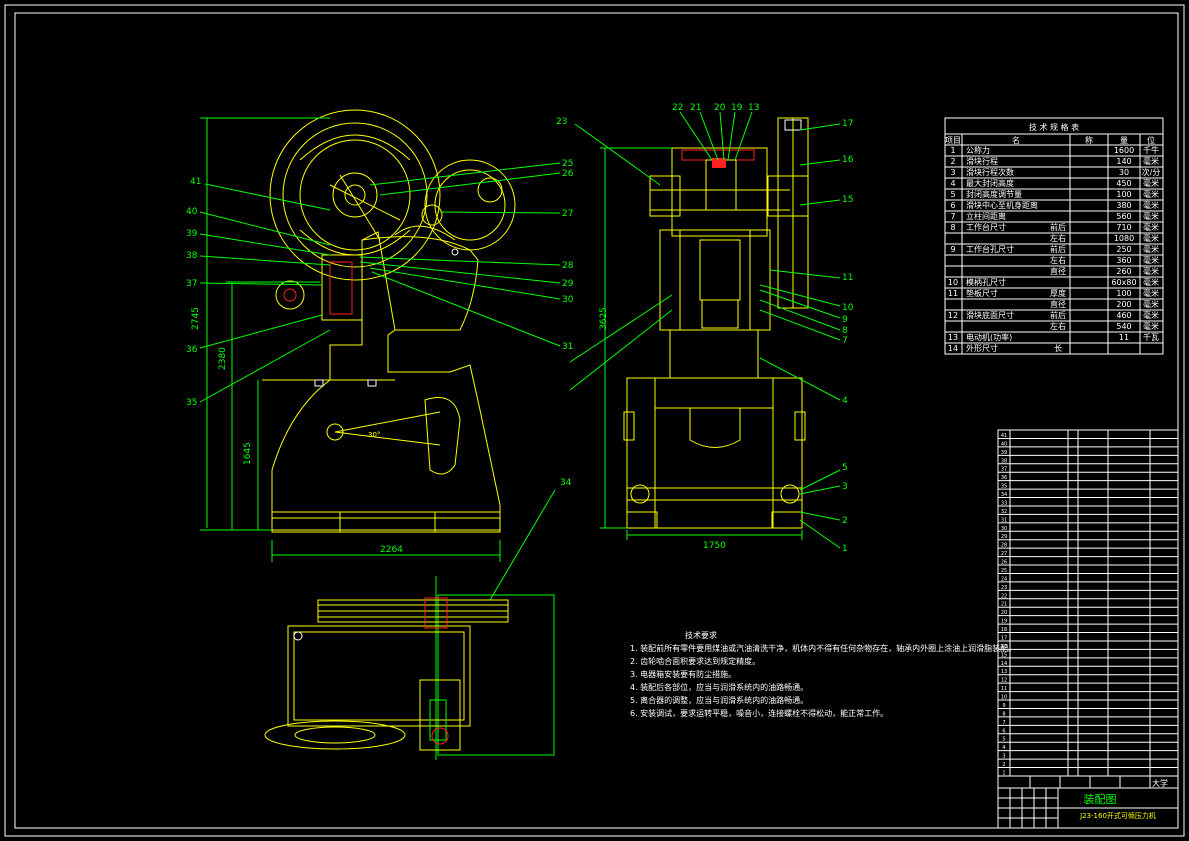 The width and height of the screenshot is (1189, 841). What do you see at coordinates (604, 318) in the screenshot?
I see `dim-height-side: 3625` at bounding box center [604, 318].